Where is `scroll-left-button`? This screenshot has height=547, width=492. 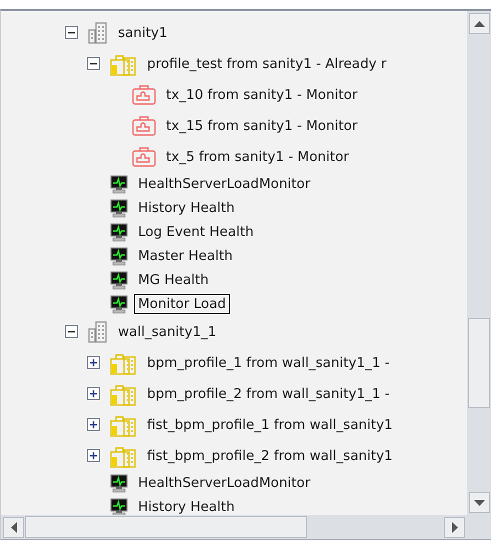 scroll-left-button is located at coordinates (13, 527).